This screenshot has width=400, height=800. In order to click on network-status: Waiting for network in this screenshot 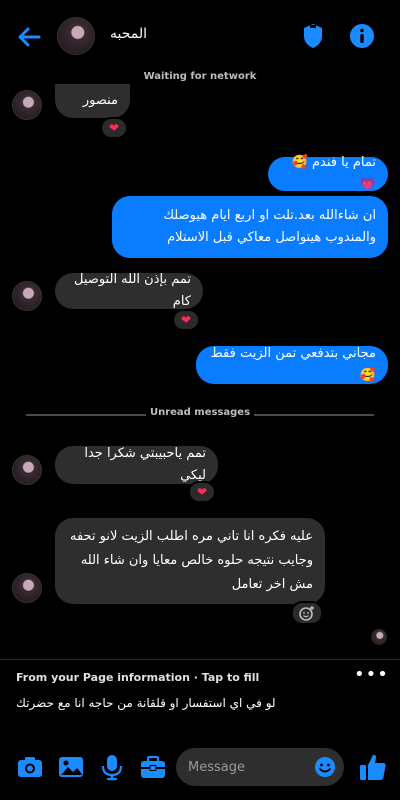, I will do `click(200, 76)`.